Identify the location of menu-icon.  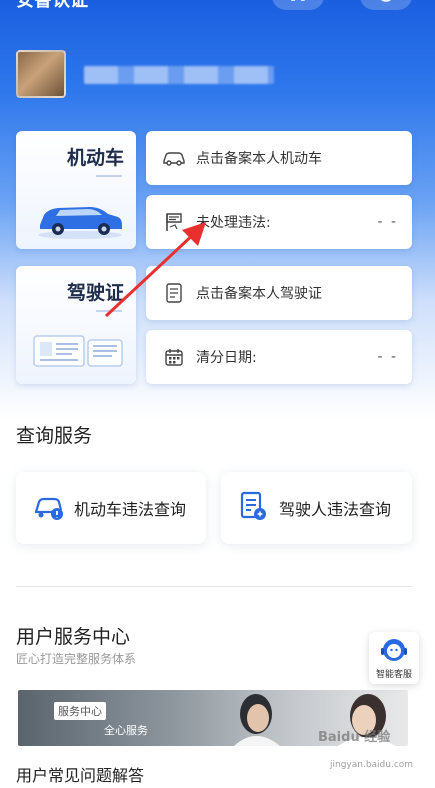
(386, 3).